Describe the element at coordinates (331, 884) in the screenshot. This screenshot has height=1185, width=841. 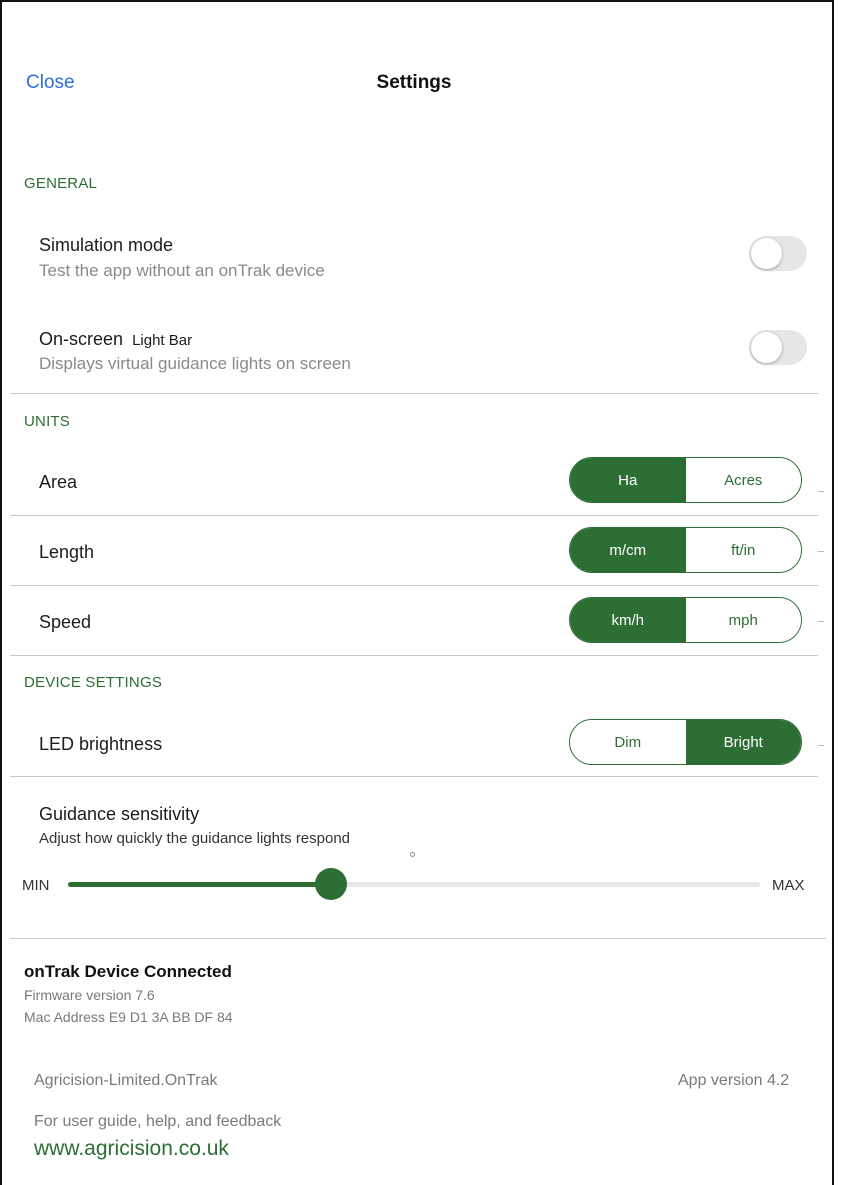
I see `slider-thumb` at that location.